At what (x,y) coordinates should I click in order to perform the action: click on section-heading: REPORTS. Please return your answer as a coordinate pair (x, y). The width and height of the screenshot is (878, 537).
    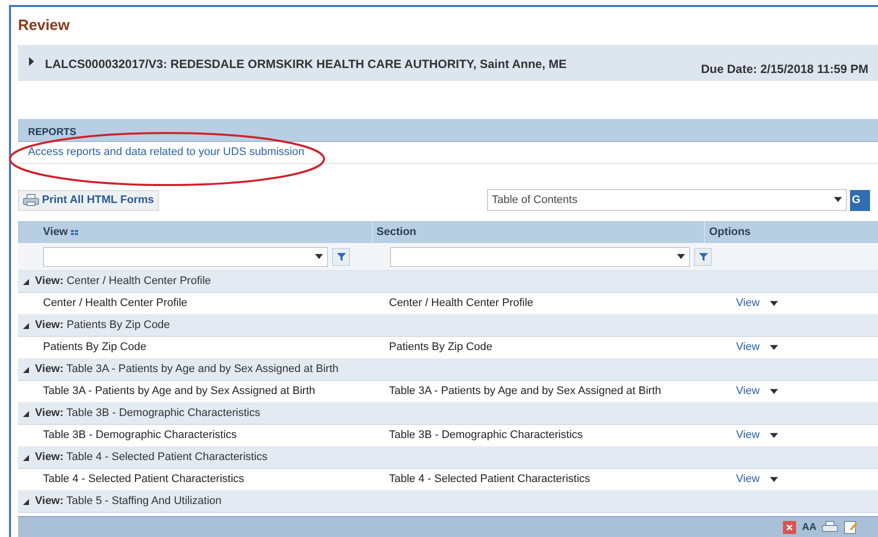
    Looking at the image, I should click on (448, 130).